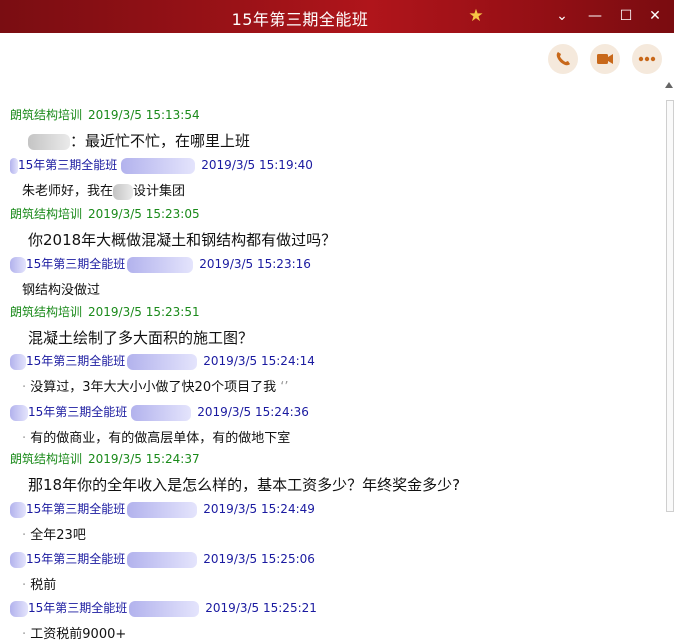 Image resolution: width=674 pixels, height=643 pixels. I want to click on message-time: 2019/3/5 15:23:16, so click(255, 264).